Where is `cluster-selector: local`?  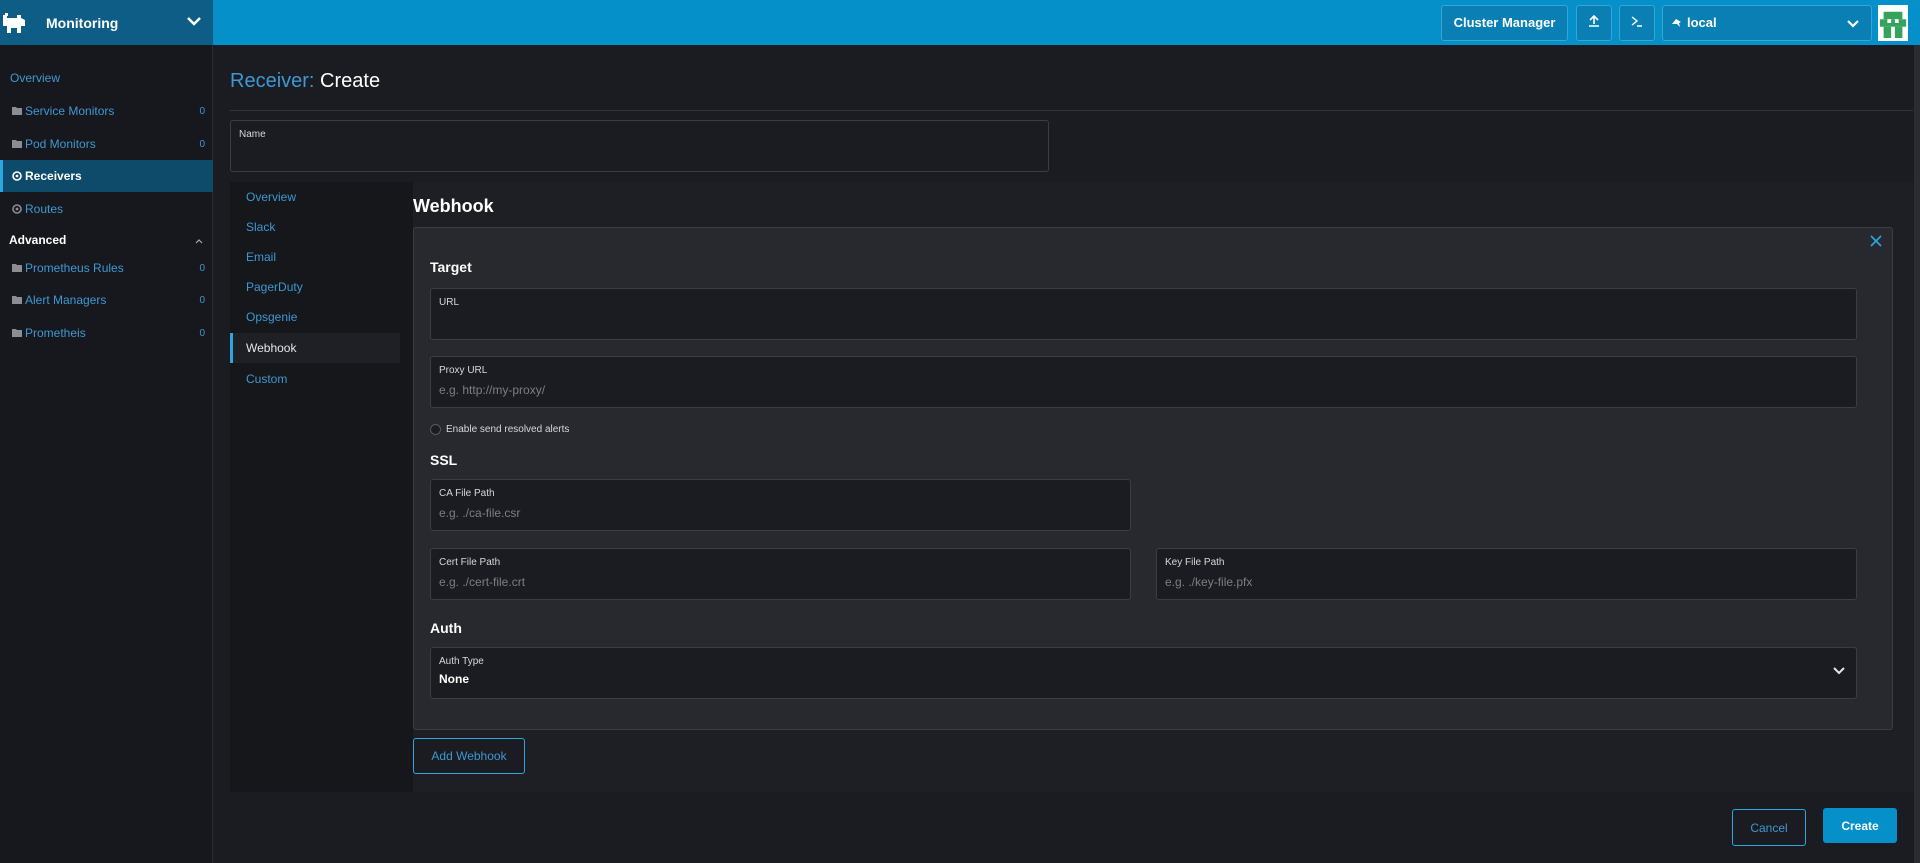
cluster-selector: local is located at coordinates (1767, 22).